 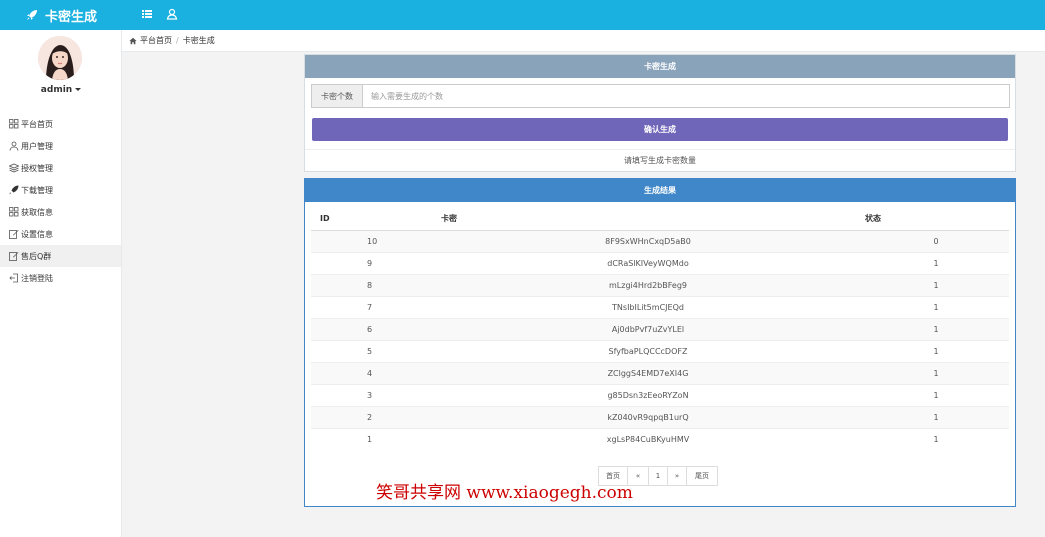 I want to click on count-label: 卡密个数, so click(x=337, y=96).